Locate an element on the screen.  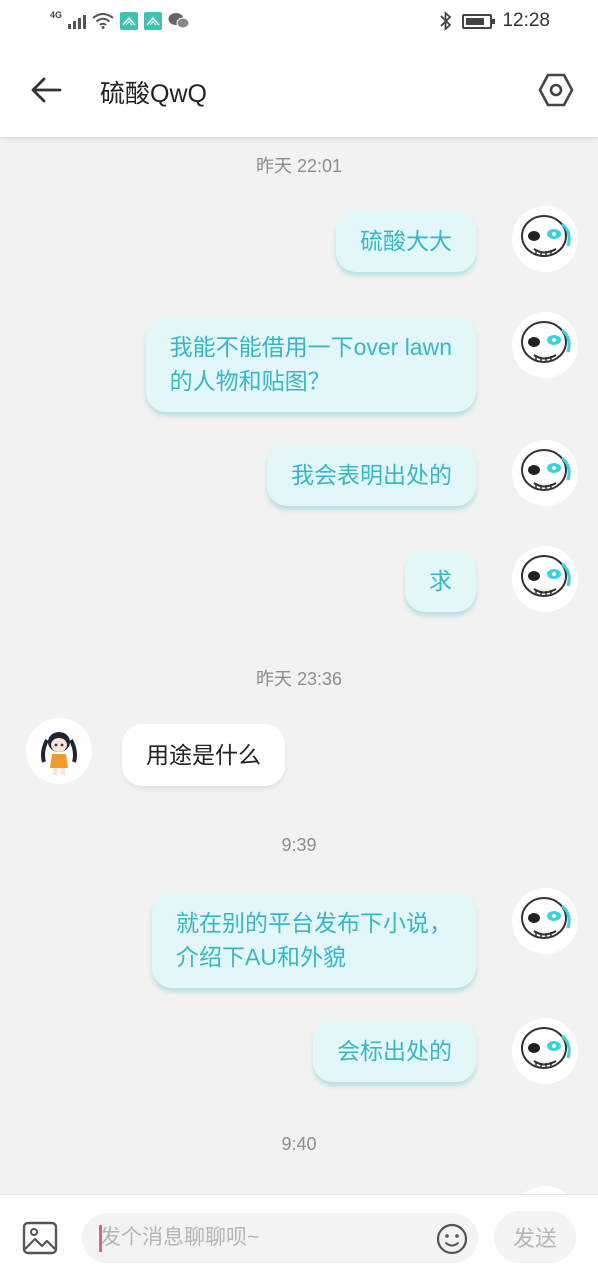
avatar-self-partial is located at coordinates (545, 1190).